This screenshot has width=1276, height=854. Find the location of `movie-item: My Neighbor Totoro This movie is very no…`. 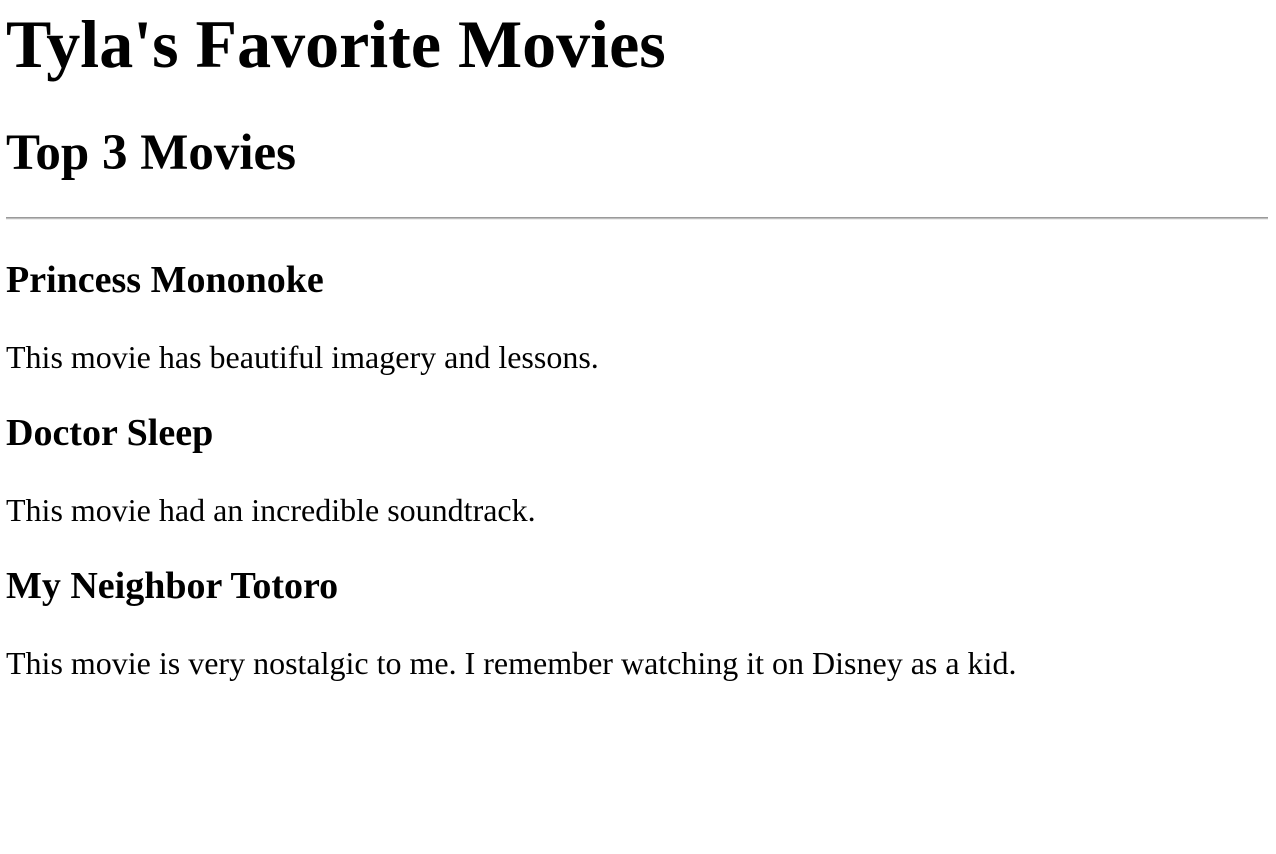

movie-item: My Neighbor Totoro This movie is very no… is located at coordinates (637, 623).